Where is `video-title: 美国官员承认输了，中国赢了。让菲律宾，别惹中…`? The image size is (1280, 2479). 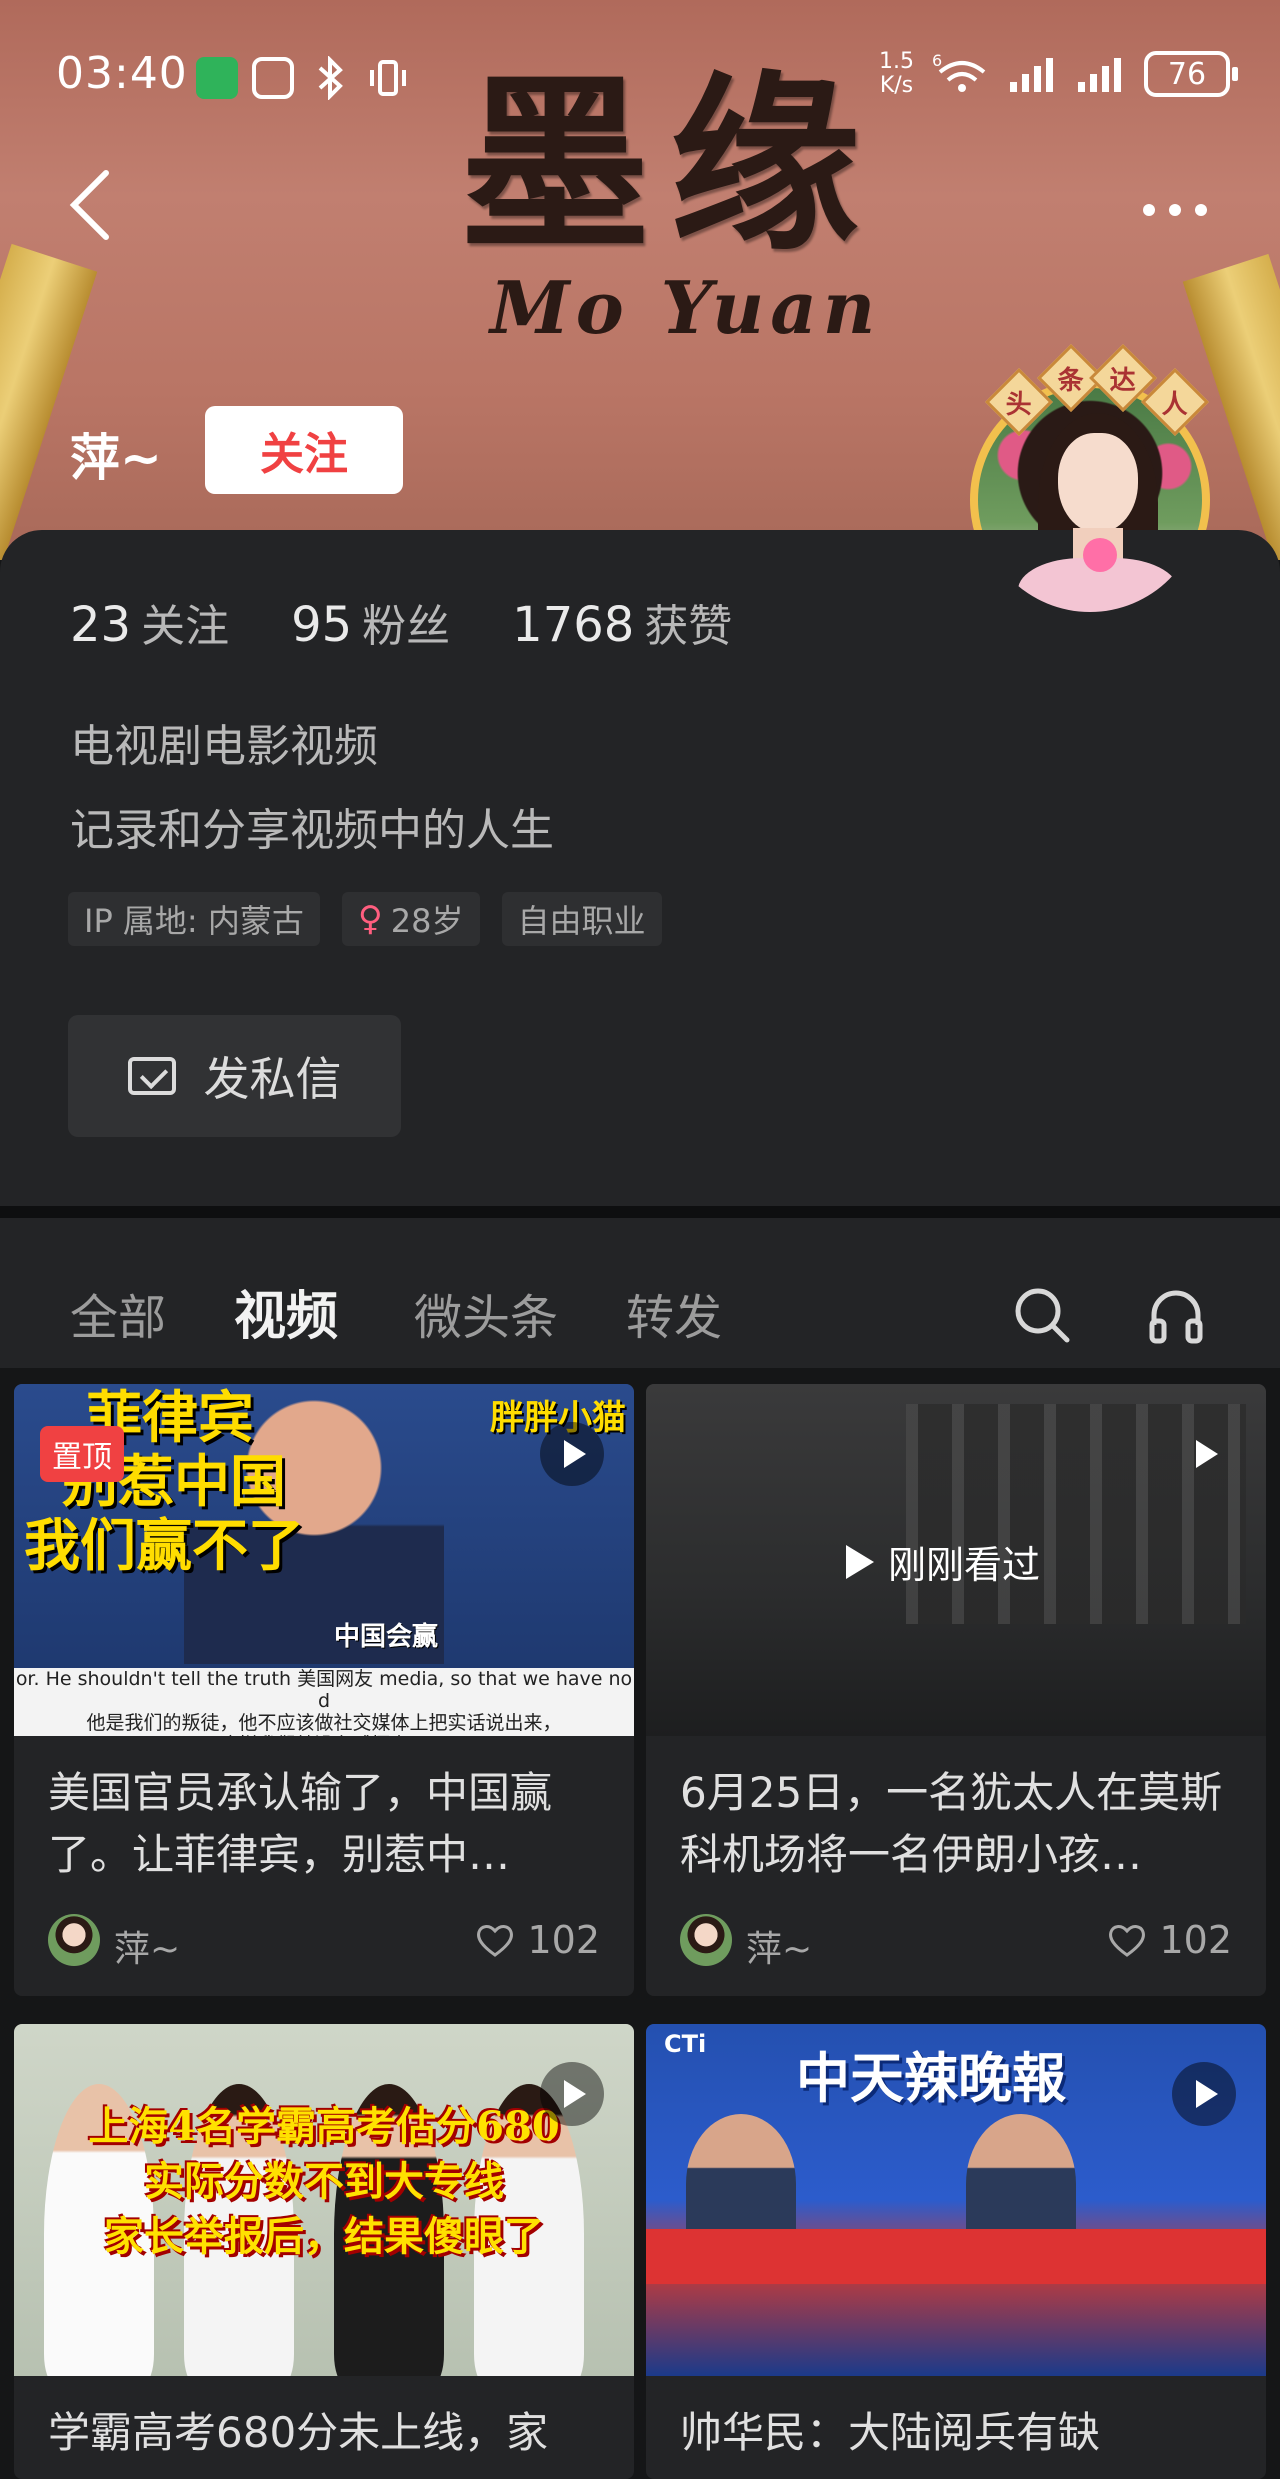
video-title: 美国官员承认输了，中国赢了。让菲律宾，别惹中… is located at coordinates (324, 1816).